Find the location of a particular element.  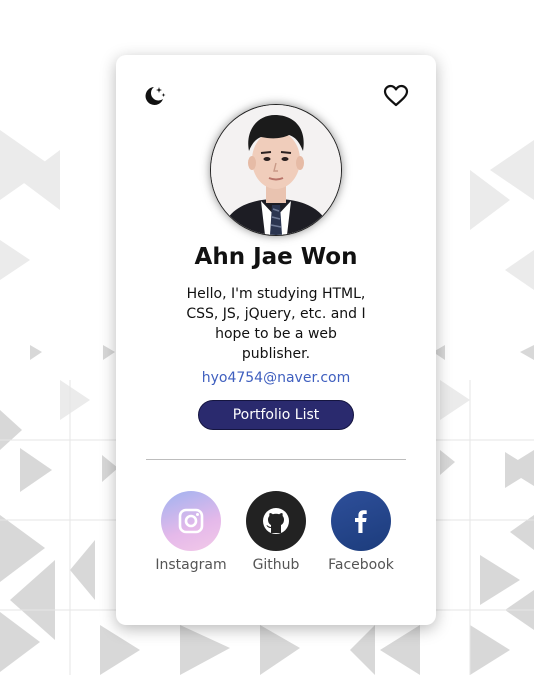

profile-name: Ahn Jae Won is located at coordinates (276, 257).